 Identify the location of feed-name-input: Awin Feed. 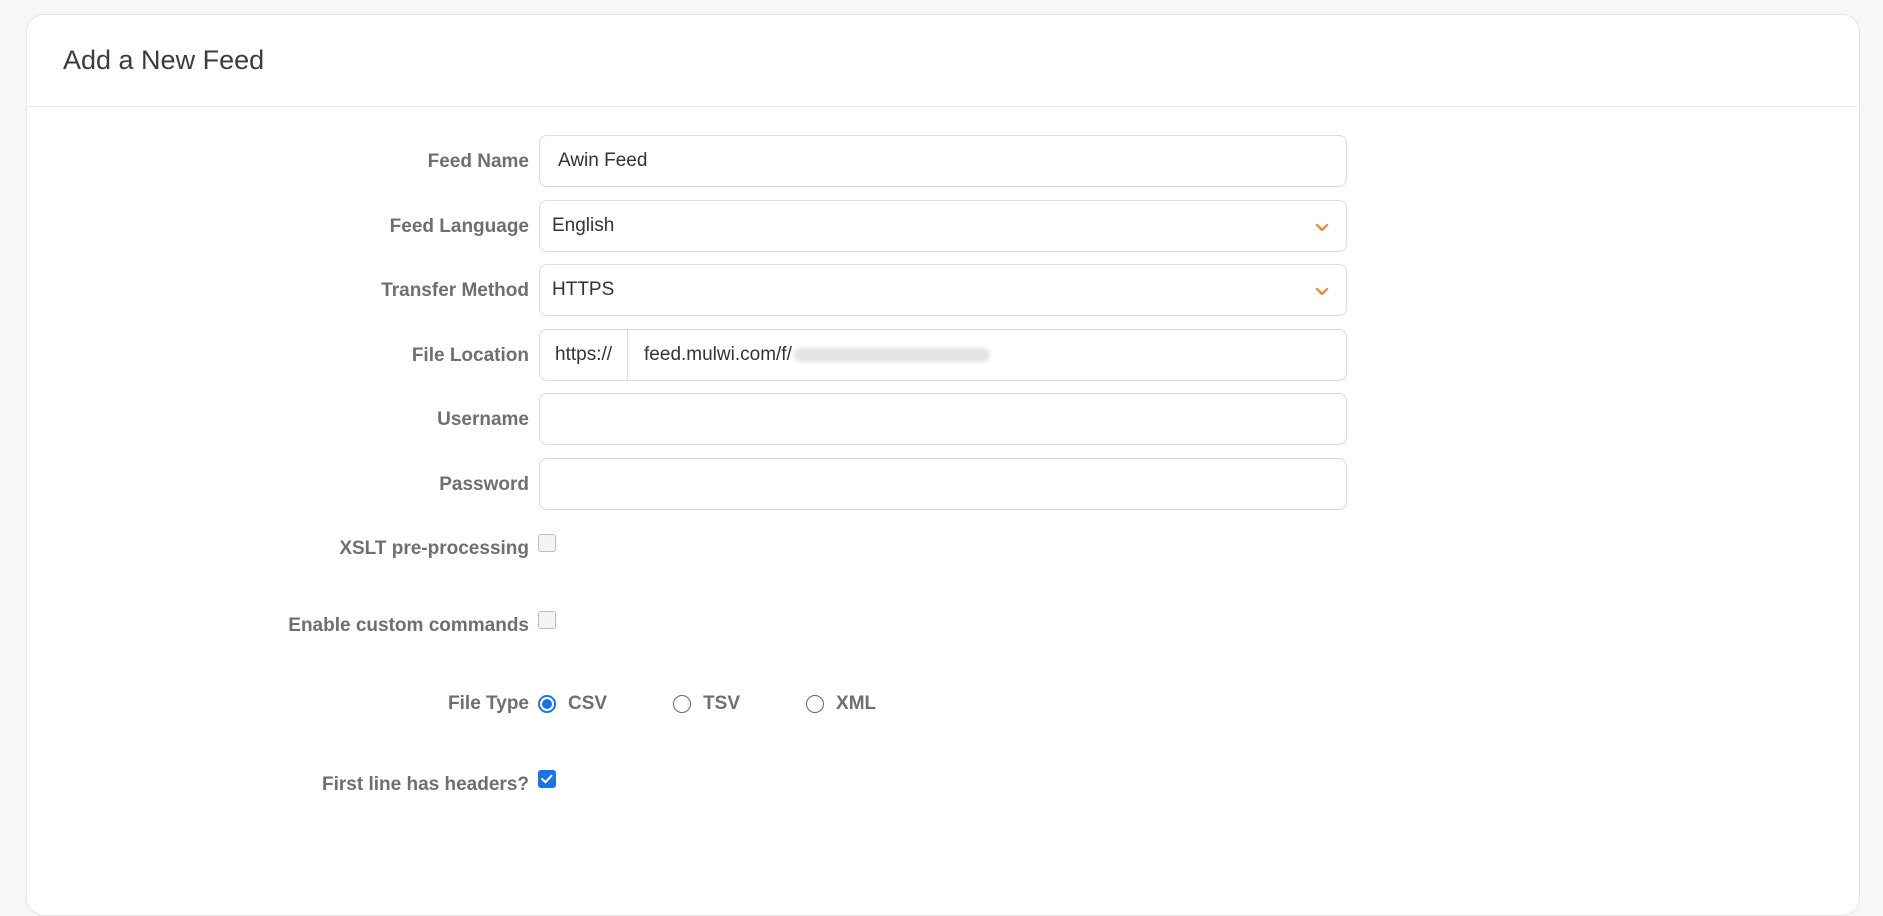
(943, 161).